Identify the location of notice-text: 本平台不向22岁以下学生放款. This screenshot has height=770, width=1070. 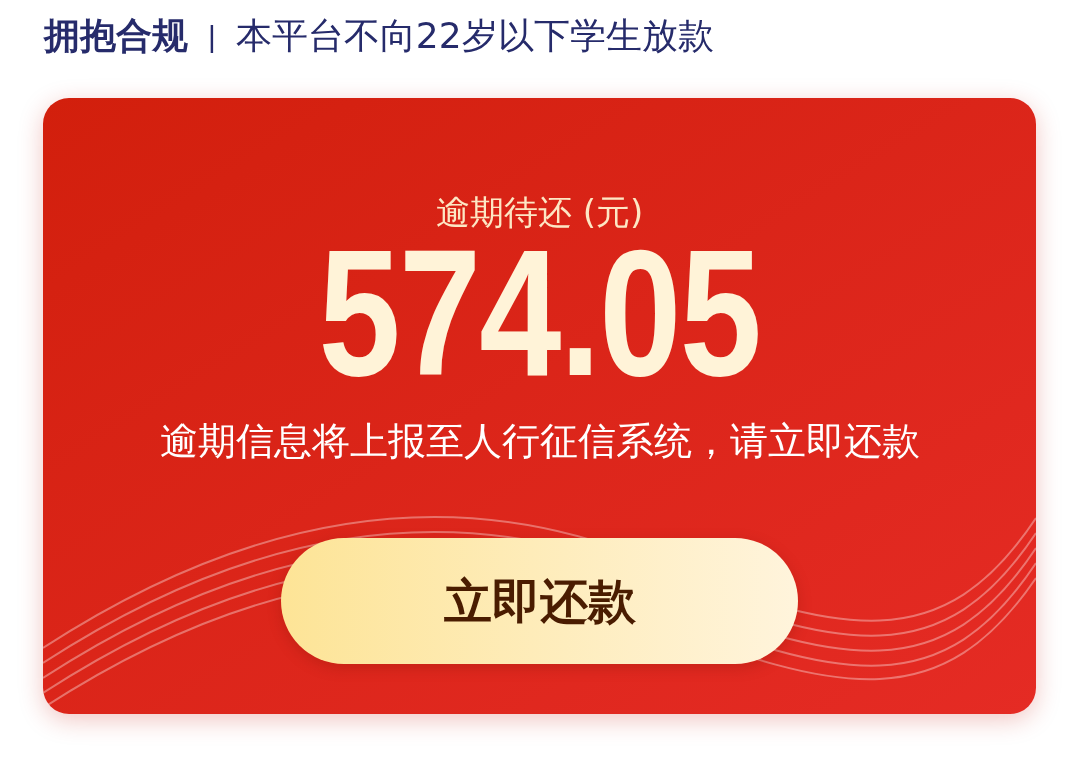
(474, 36).